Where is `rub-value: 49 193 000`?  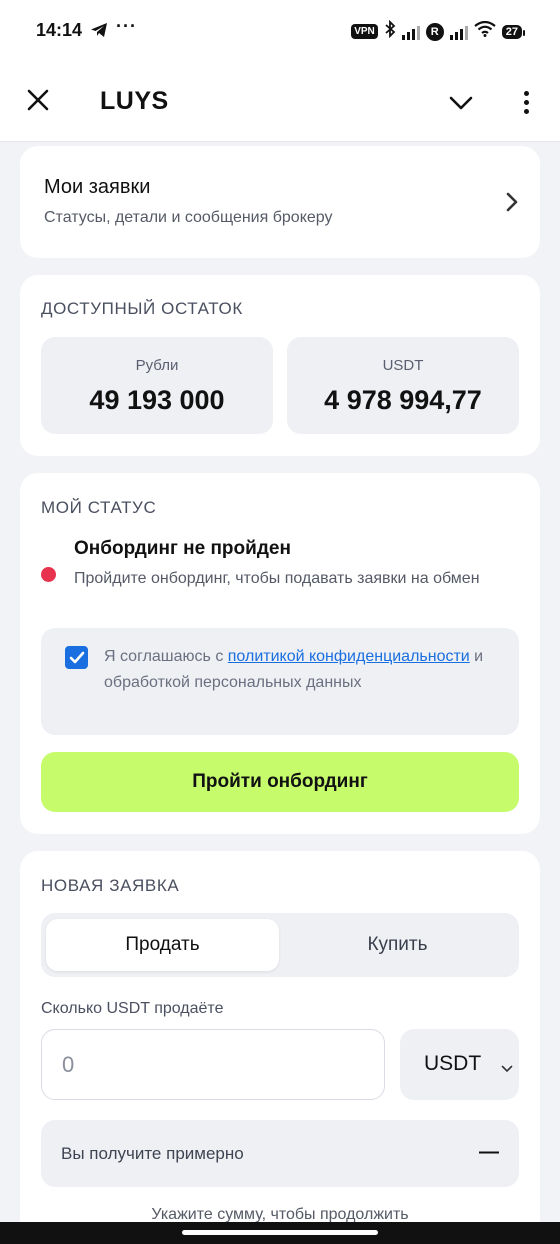
rub-value: 49 193 000 is located at coordinates (157, 400).